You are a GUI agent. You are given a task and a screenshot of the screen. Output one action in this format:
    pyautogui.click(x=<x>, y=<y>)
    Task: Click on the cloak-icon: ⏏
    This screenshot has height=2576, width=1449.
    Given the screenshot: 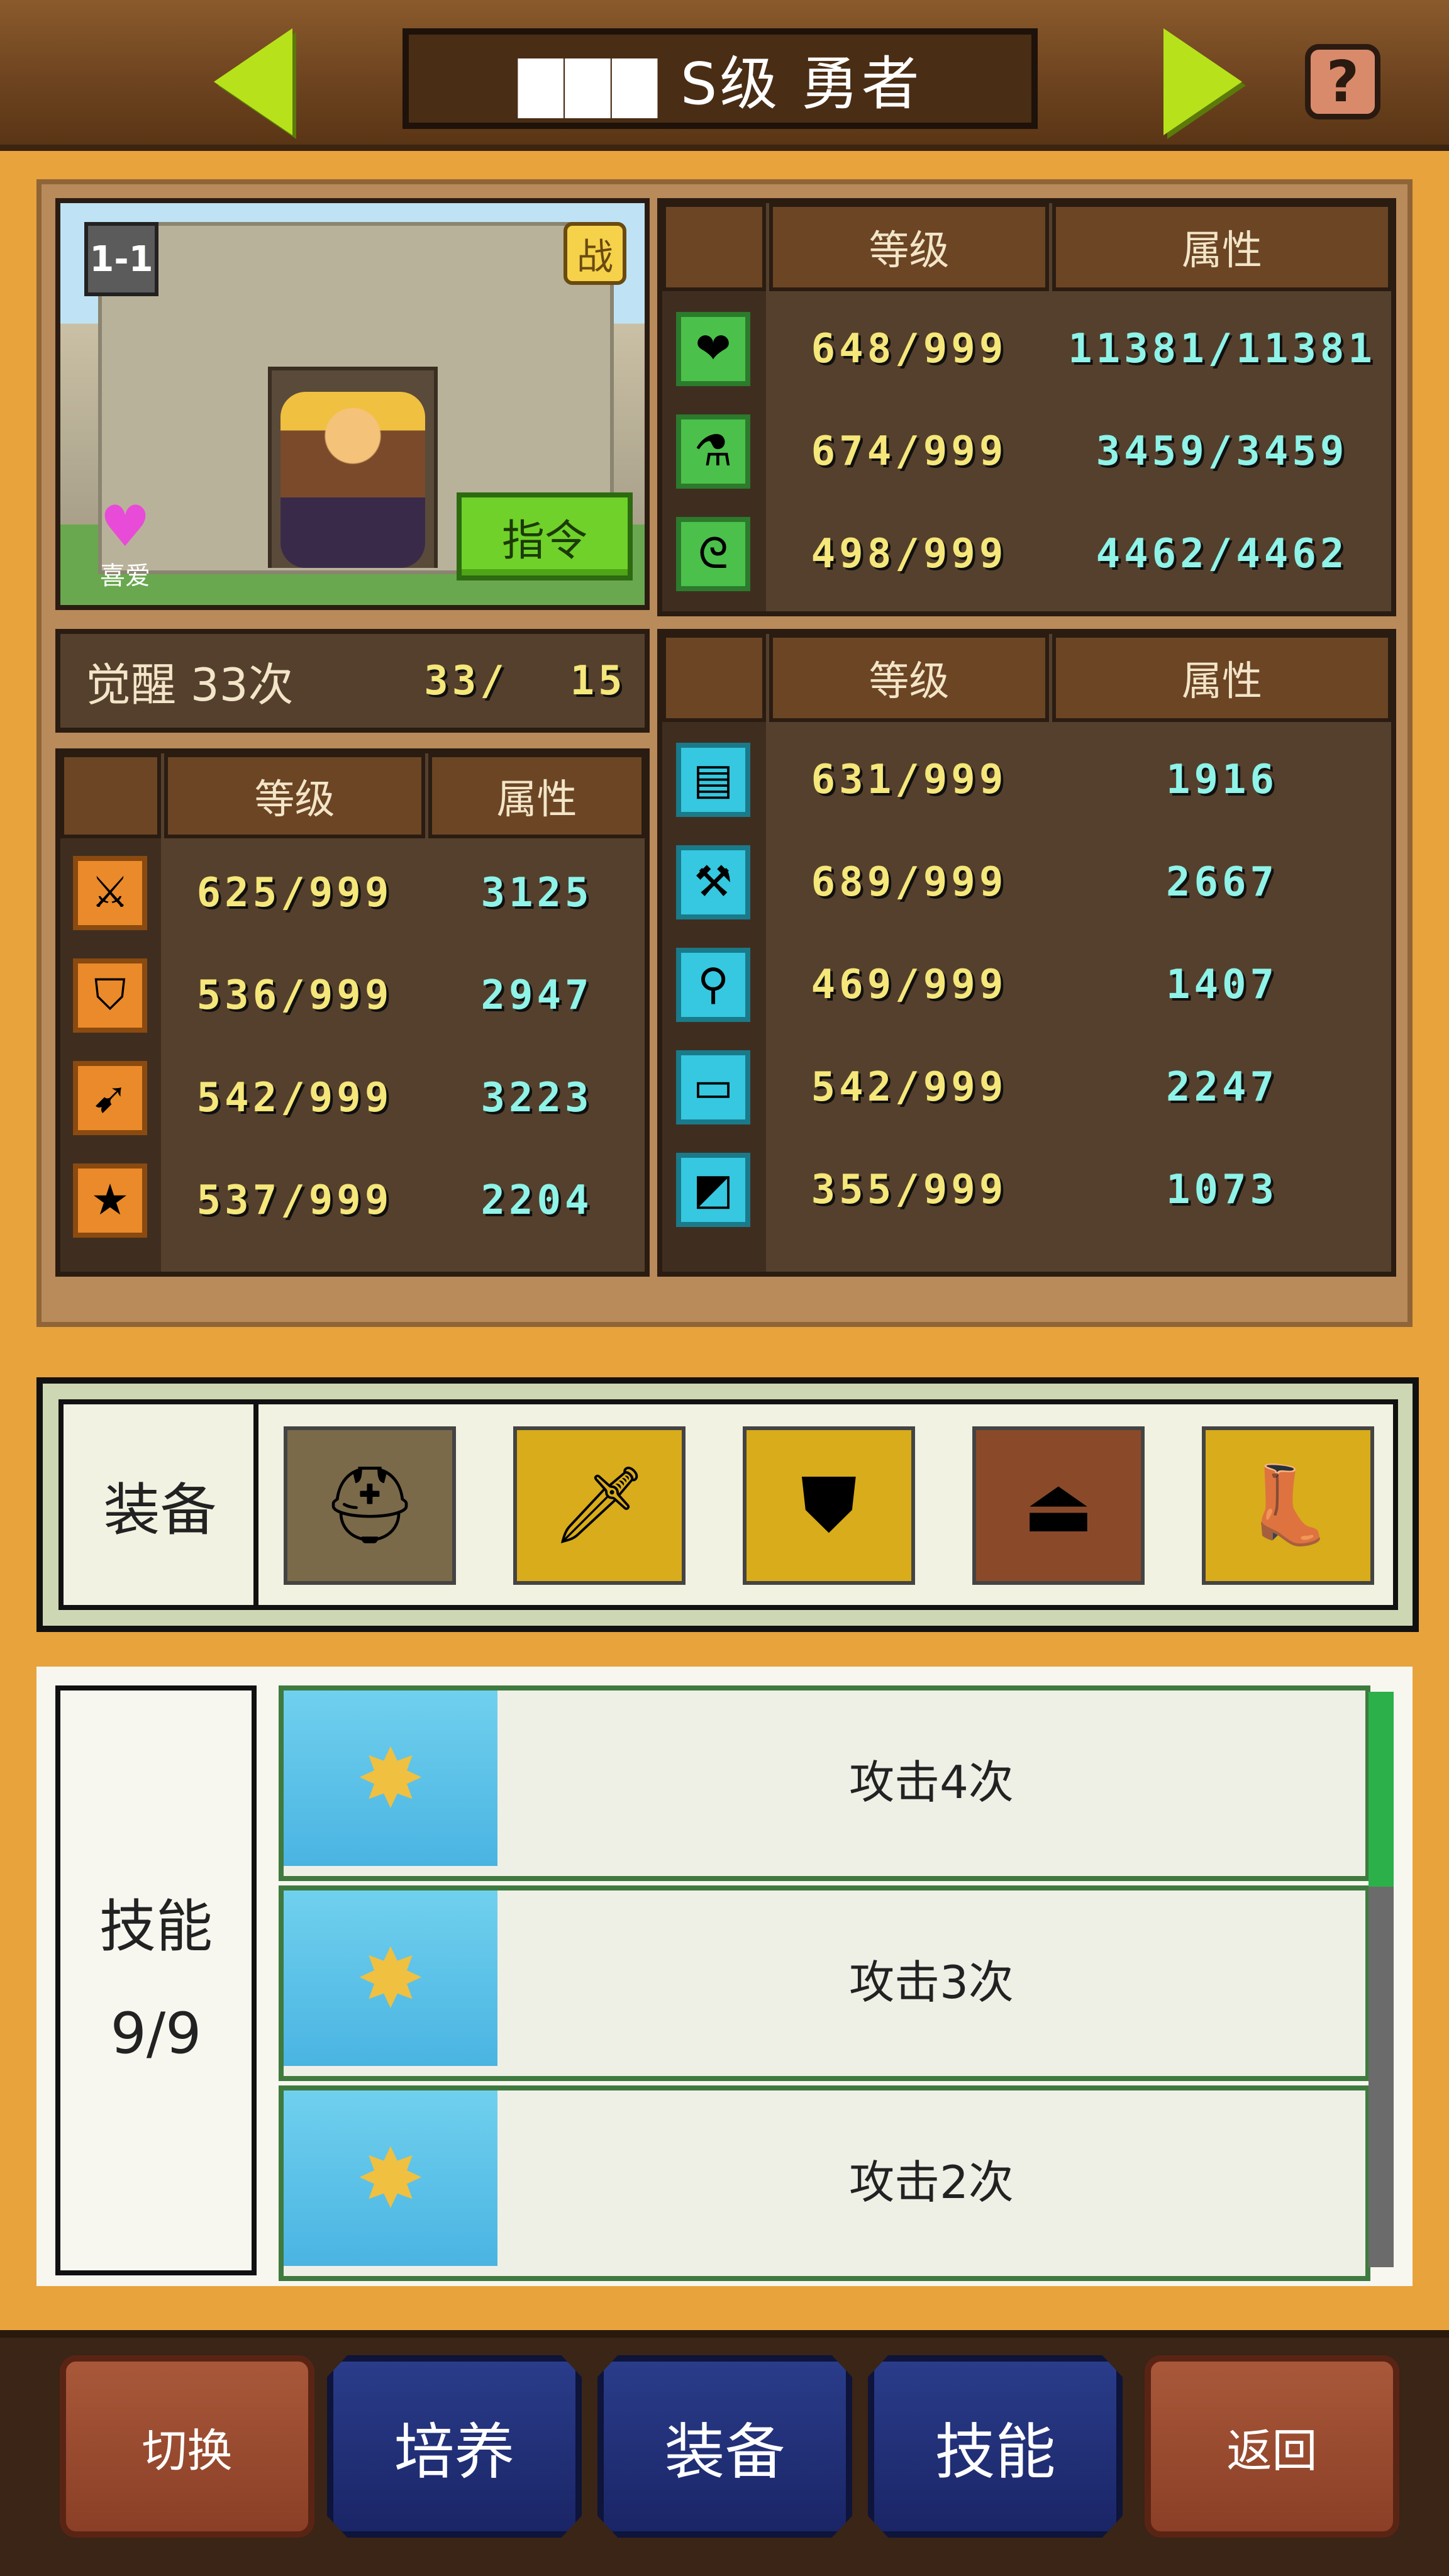 What is the action you would take?
    pyautogui.click(x=1058, y=1505)
    